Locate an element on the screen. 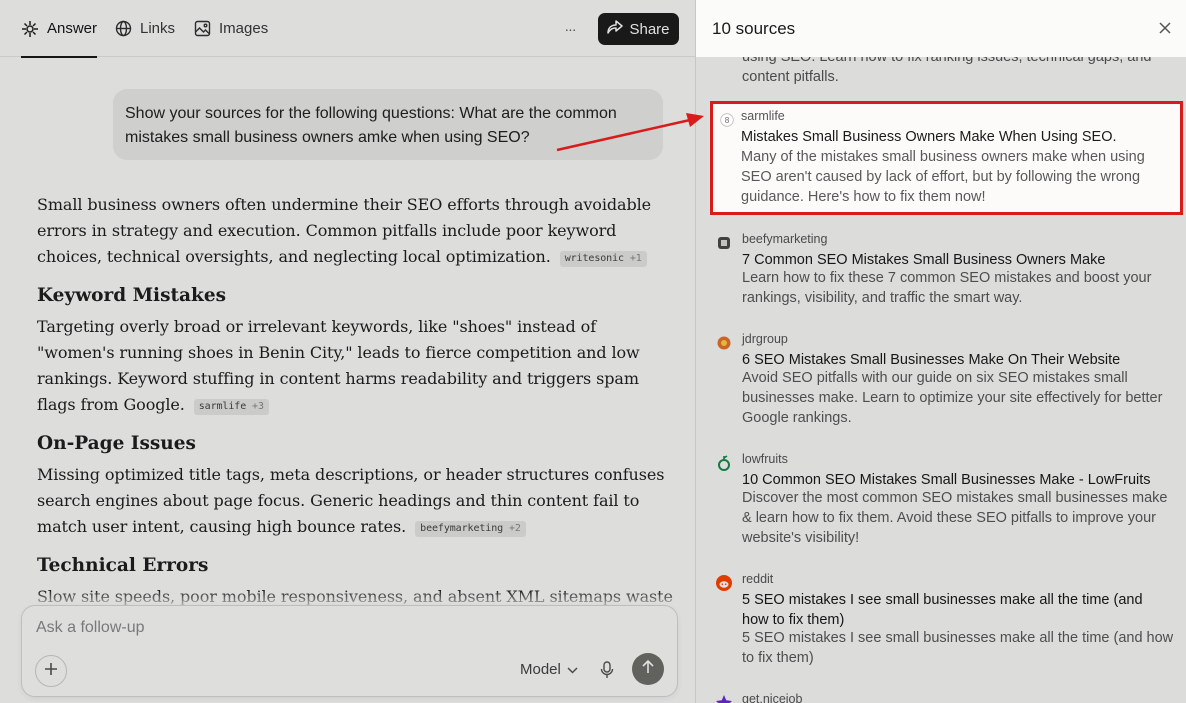  sources-title: 10 sources is located at coordinates (754, 28).